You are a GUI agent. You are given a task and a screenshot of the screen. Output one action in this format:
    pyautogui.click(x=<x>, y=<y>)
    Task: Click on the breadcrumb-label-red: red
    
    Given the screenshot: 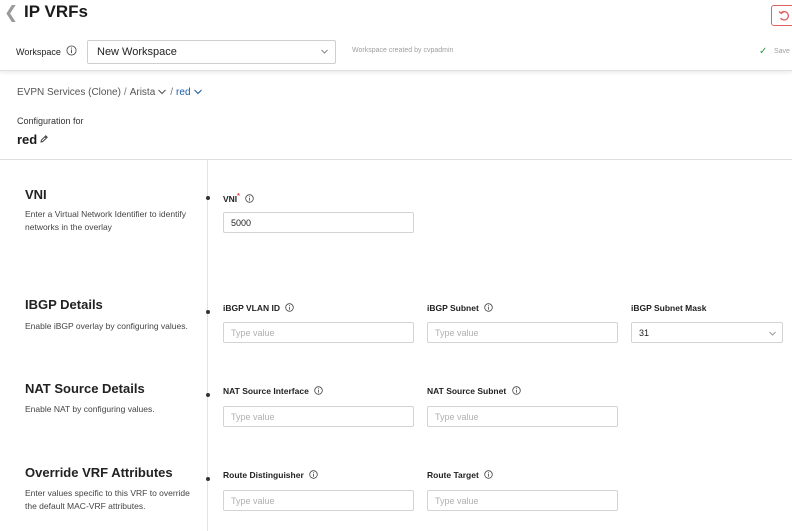 What is the action you would take?
    pyautogui.click(x=183, y=92)
    